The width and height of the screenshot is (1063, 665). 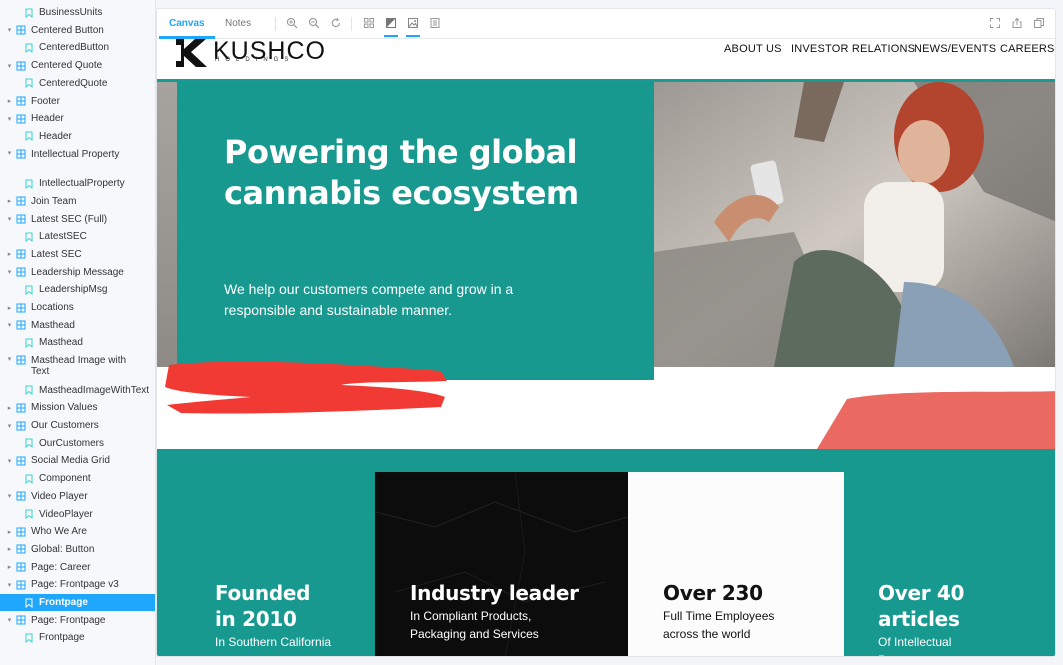 What do you see at coordinates (77, 289) in the screenshot?
I see `sidebar-story-item: LeadershipMsg` at bounding box center [77, 289].